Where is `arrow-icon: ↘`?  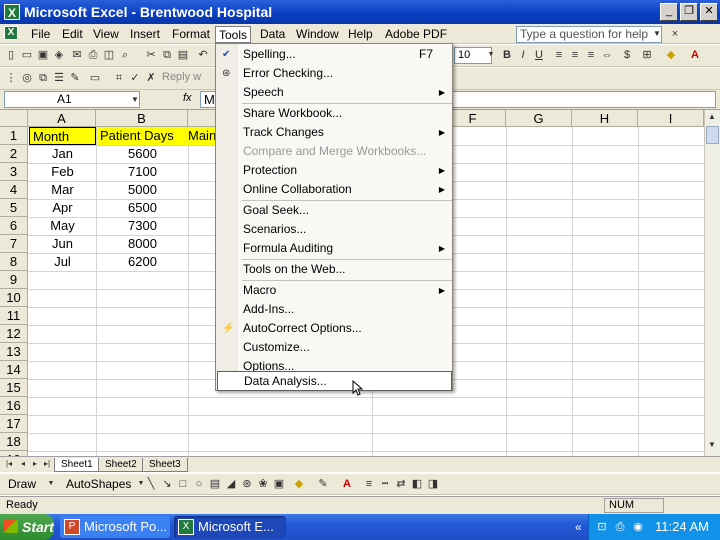 arrow-icon: ↘ is located at coordinates (167, 484).